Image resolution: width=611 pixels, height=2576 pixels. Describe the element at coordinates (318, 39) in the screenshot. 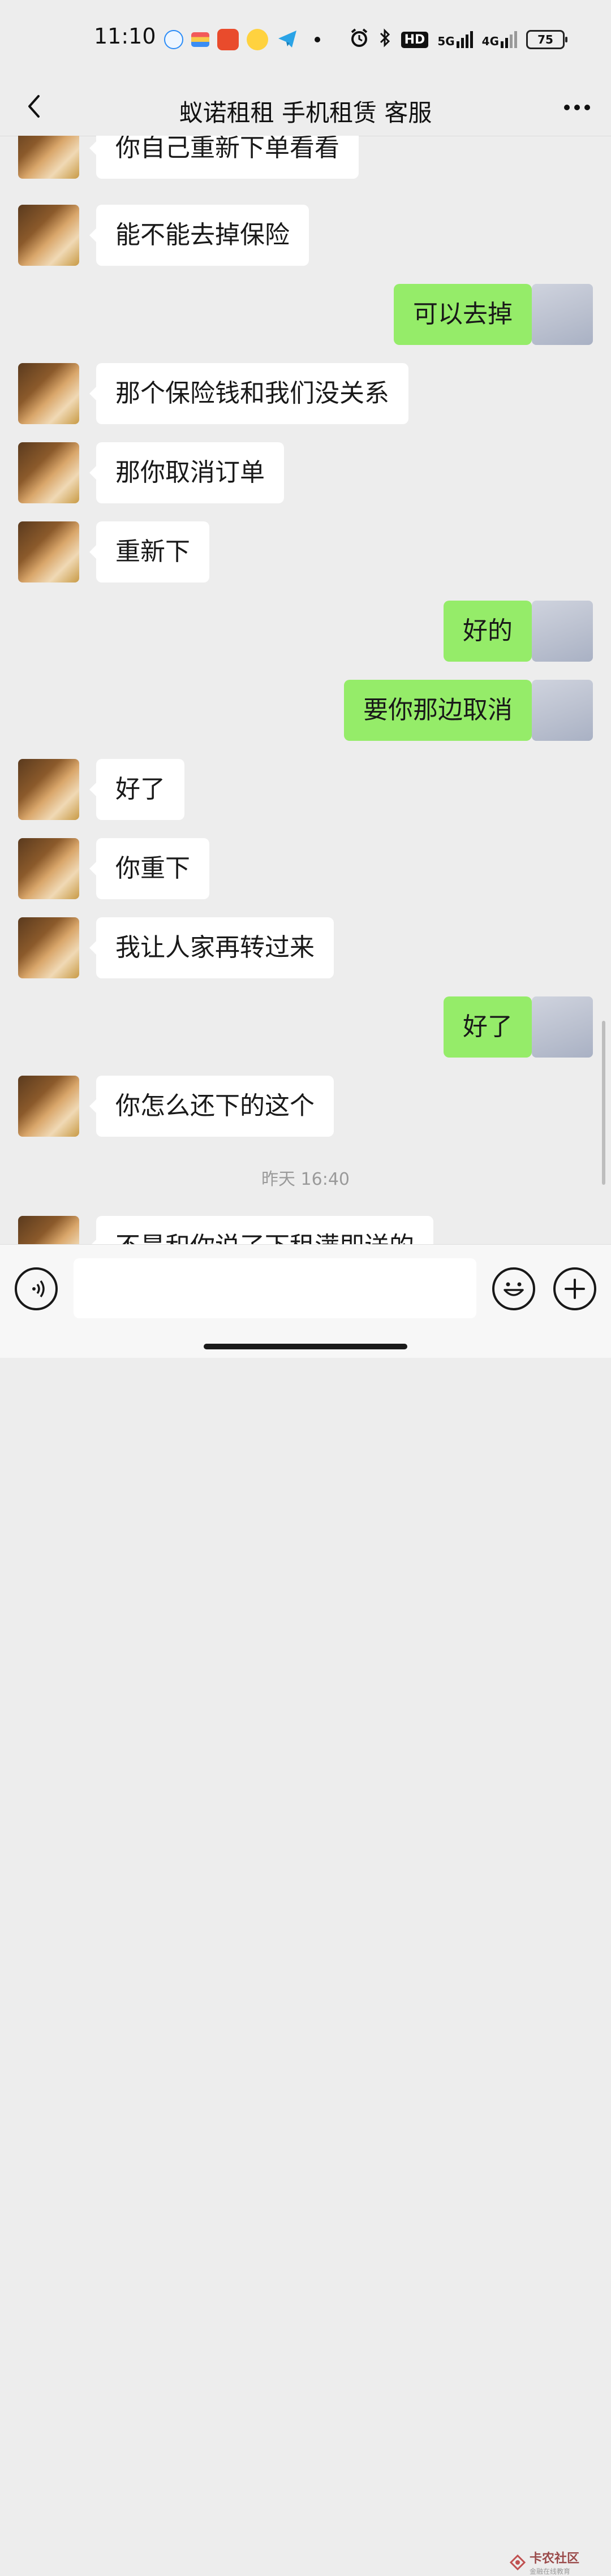

I see `dot-indicator-icon` at that location.